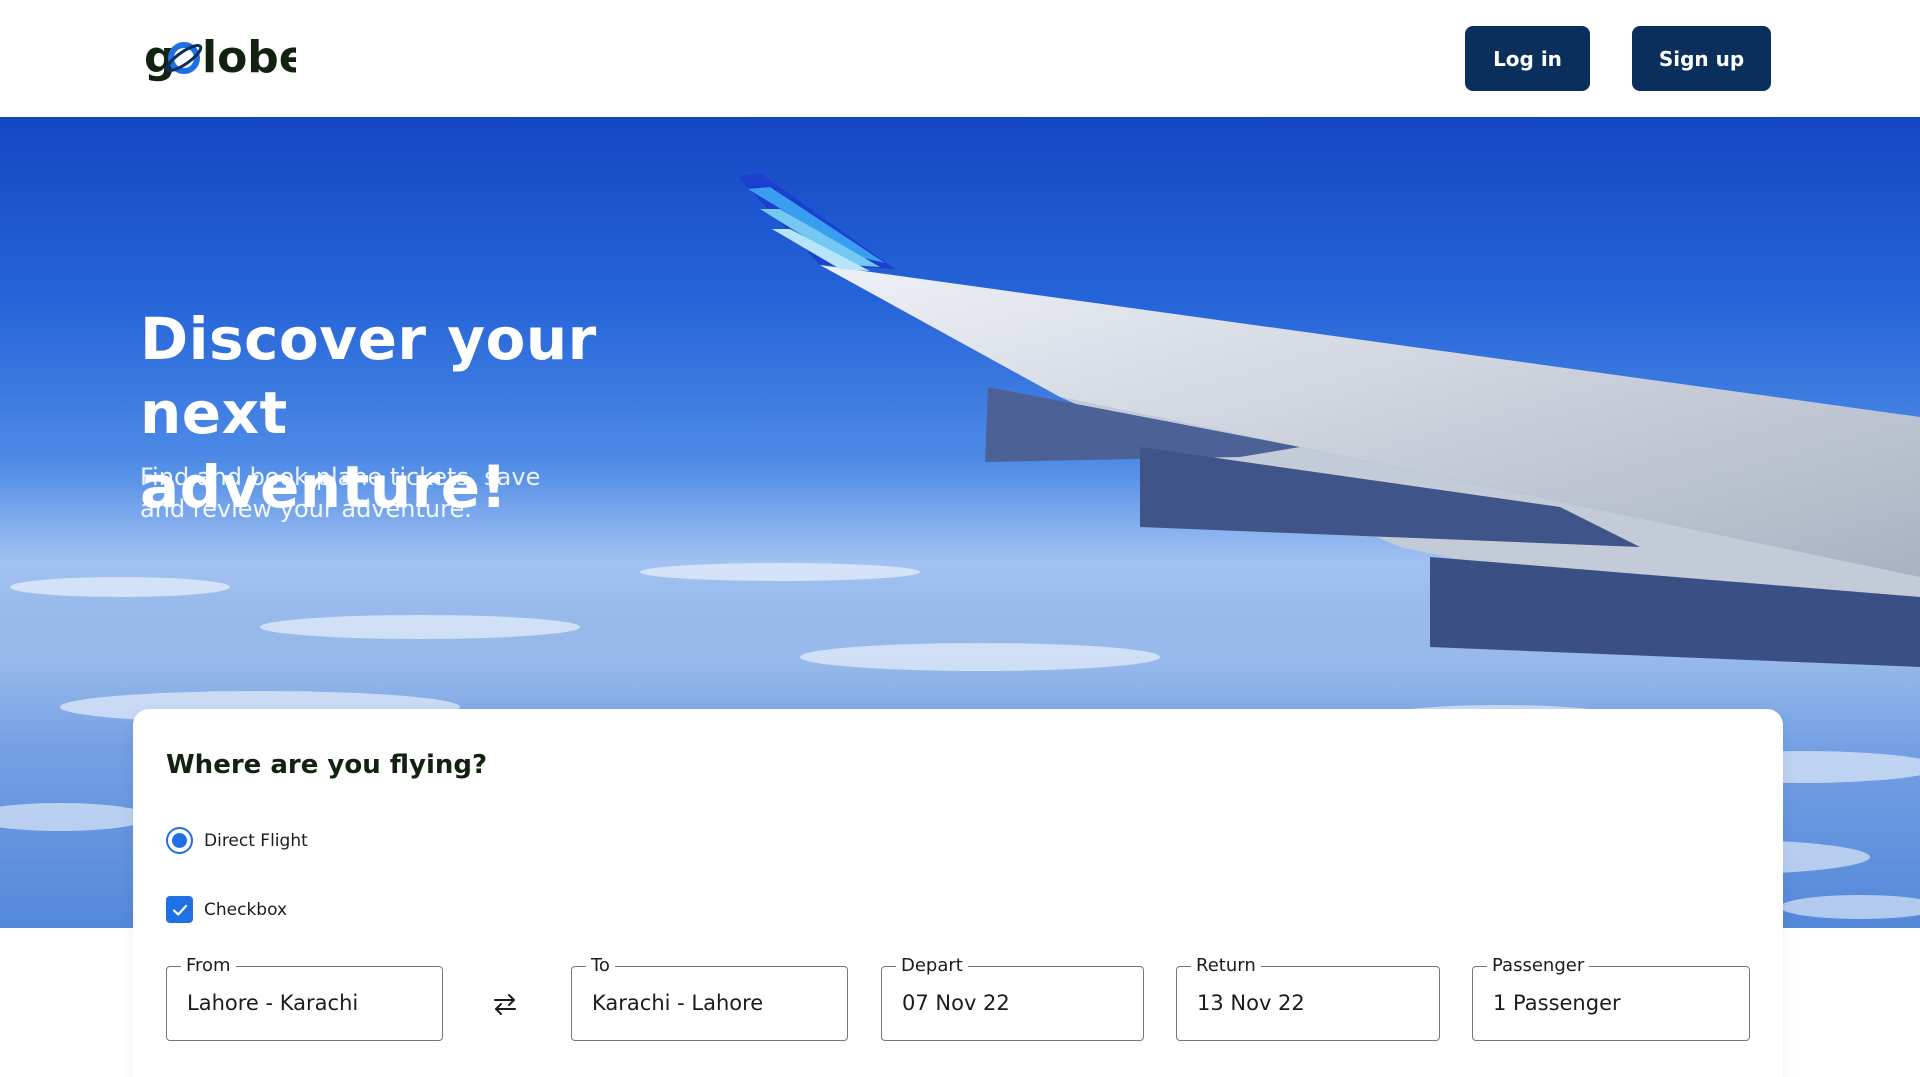  I want to click on hero-subtitle-line-2: and review your adventure., so click(306, 509).